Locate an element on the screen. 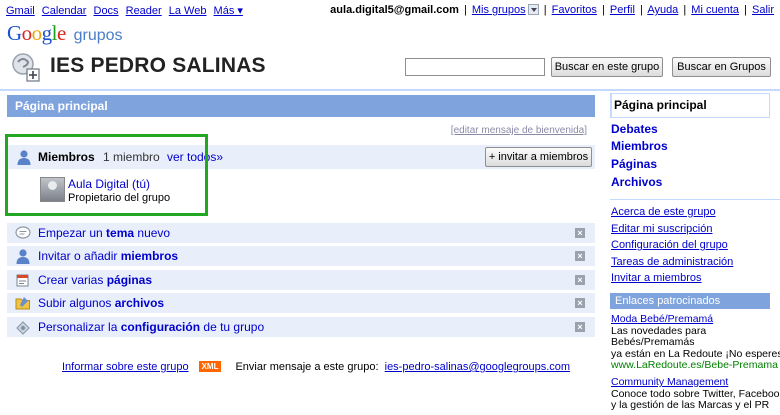 Image resolution: width=780 pixels, height=415 pixels. invite-members-button: + invitar a miembros is located at coordinates (538, 157).